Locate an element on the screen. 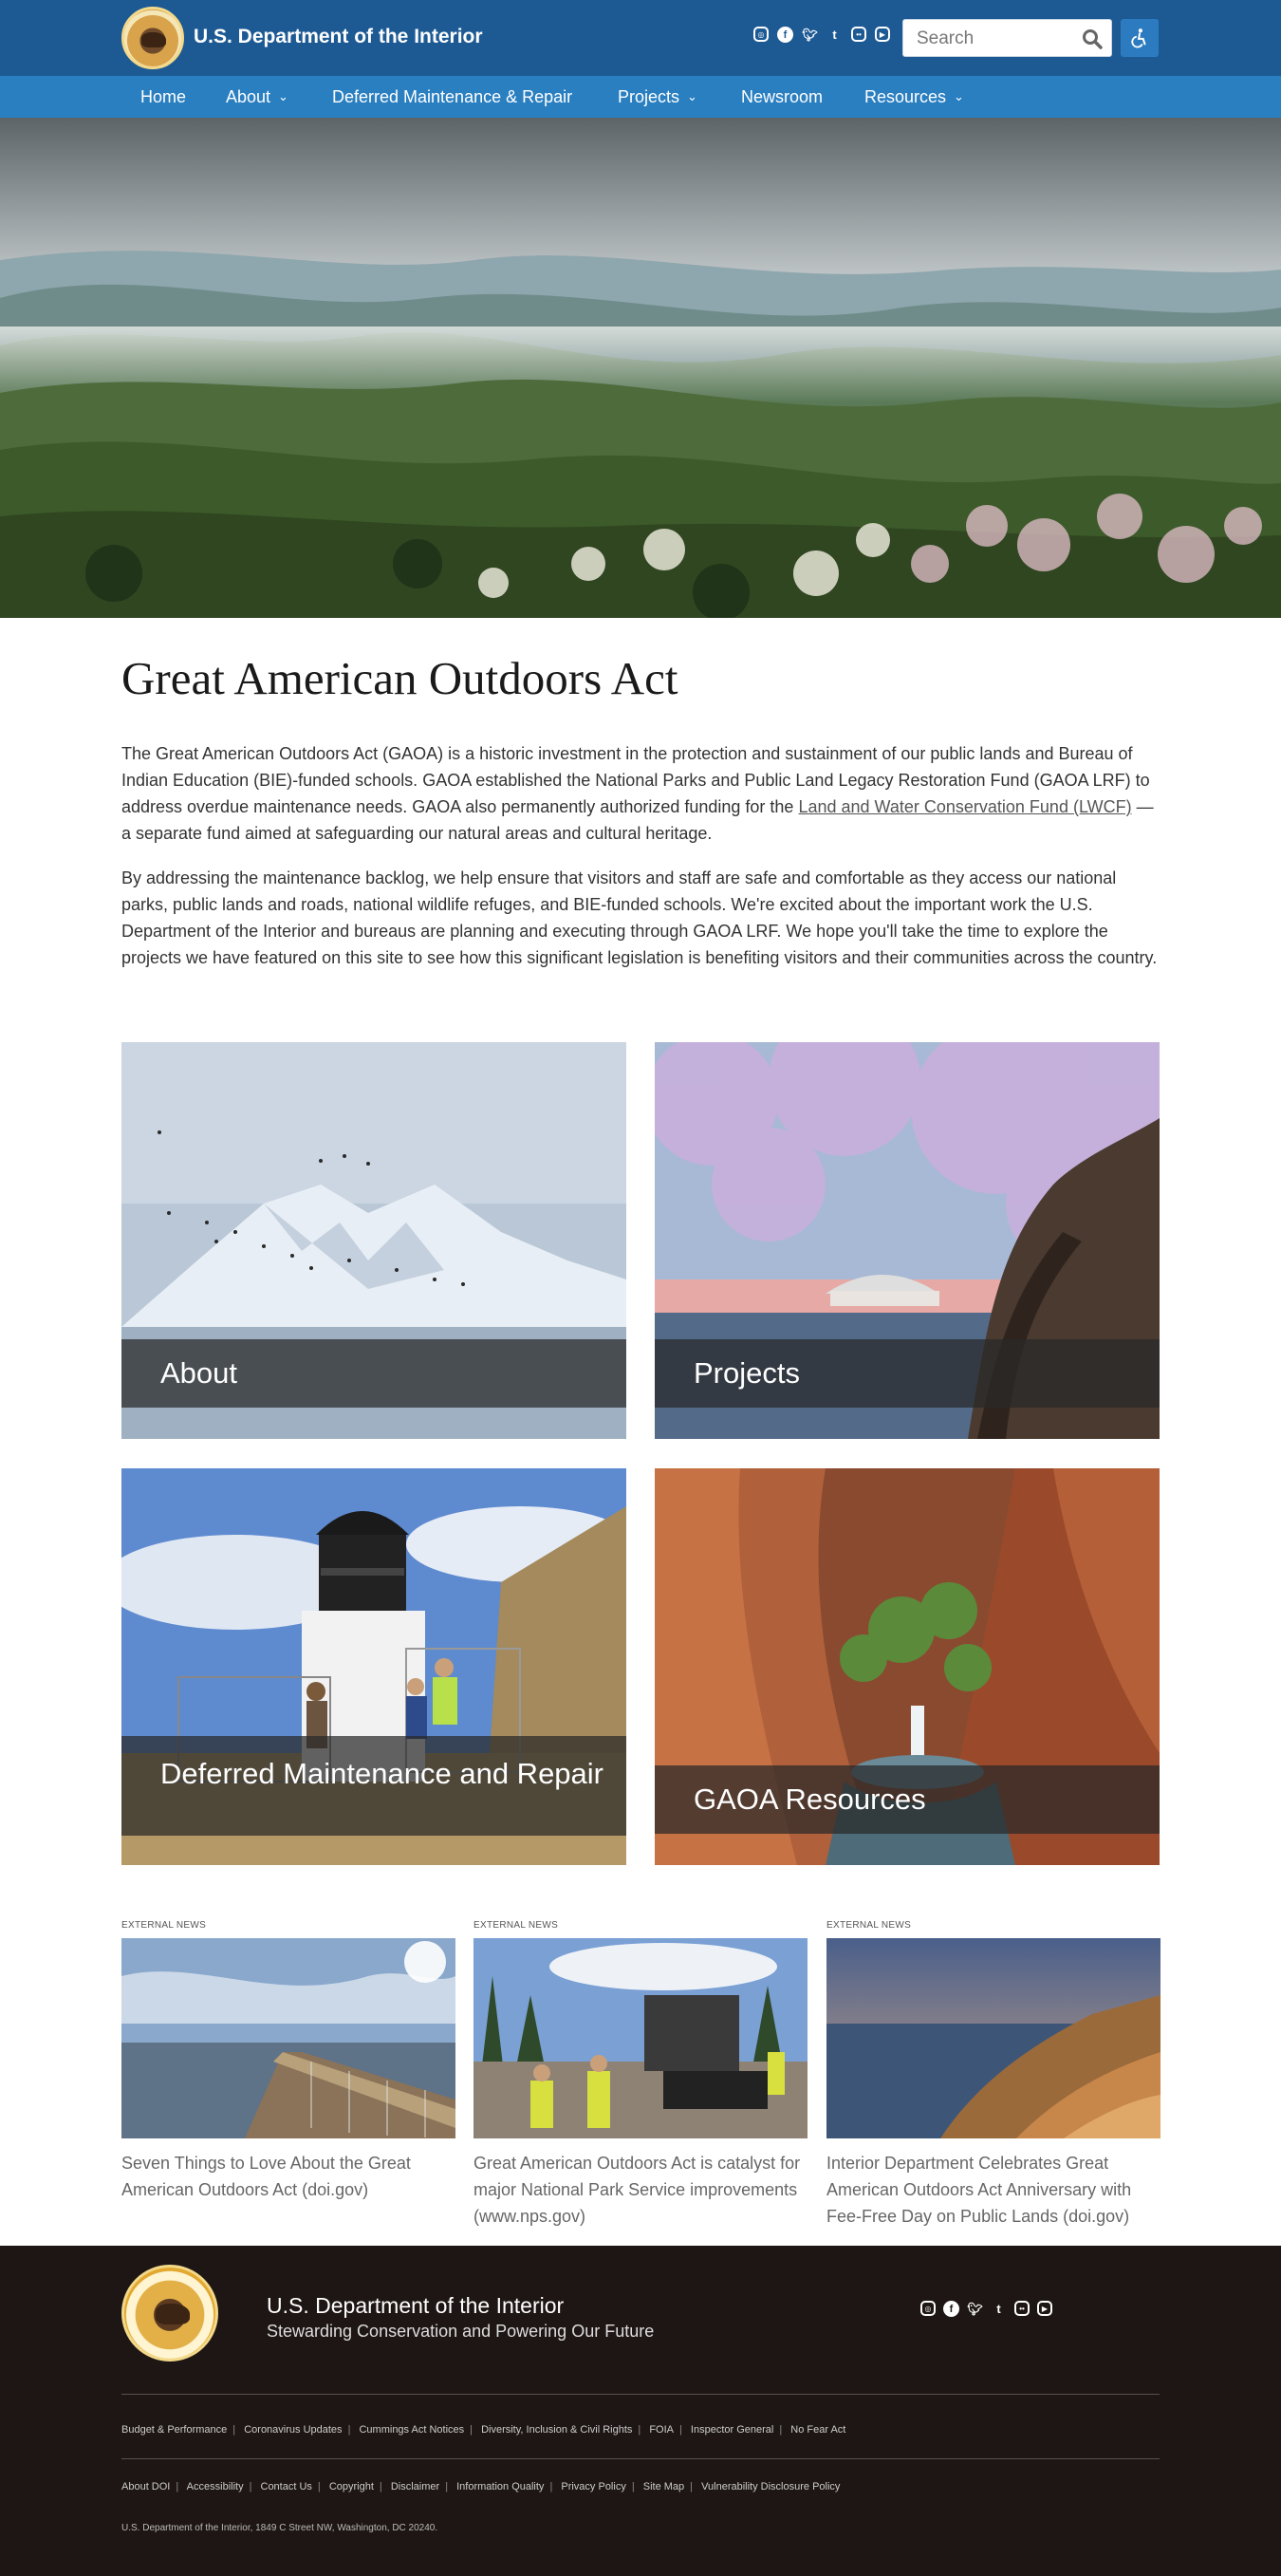 This screenshot has width=1281, height=2576. site-title: U.S. Department of the Interior is located at coordinates (339, 37).